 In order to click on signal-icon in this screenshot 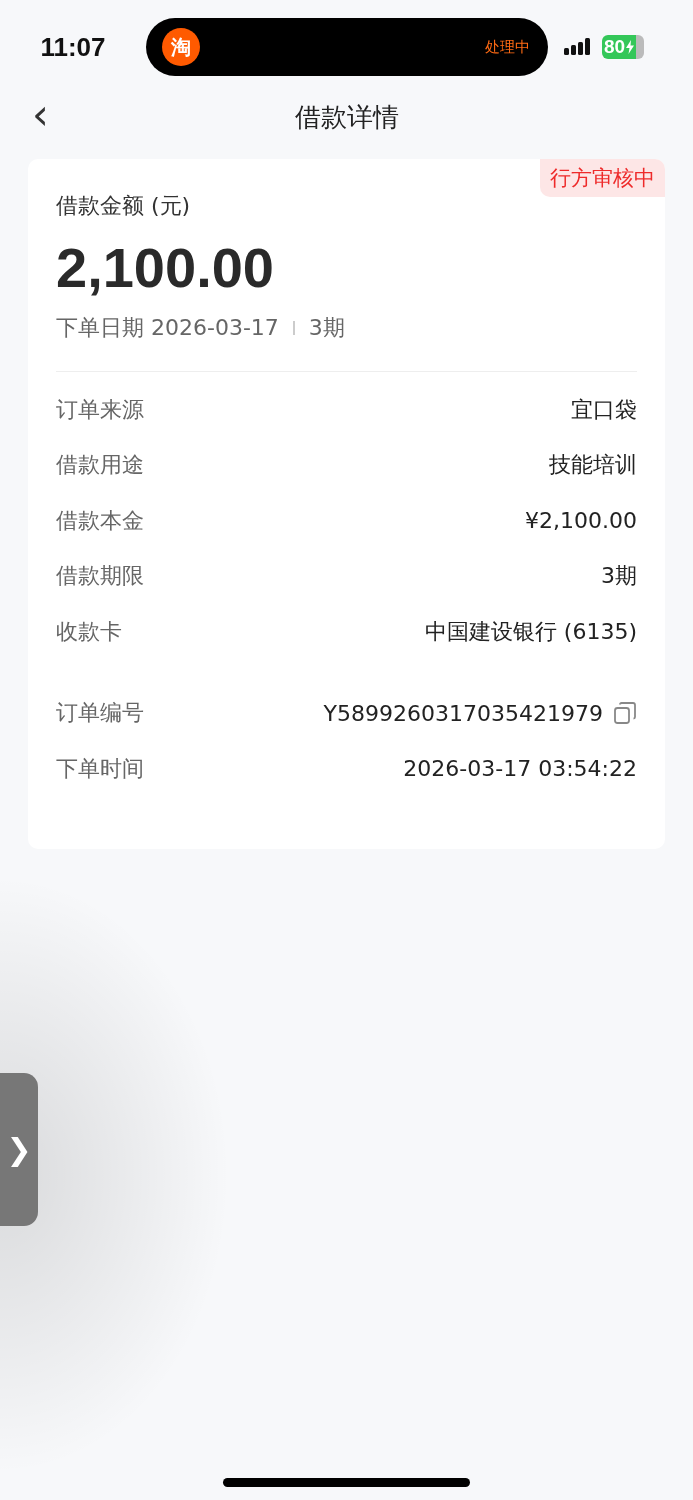, I will do `click(578, 47)`.